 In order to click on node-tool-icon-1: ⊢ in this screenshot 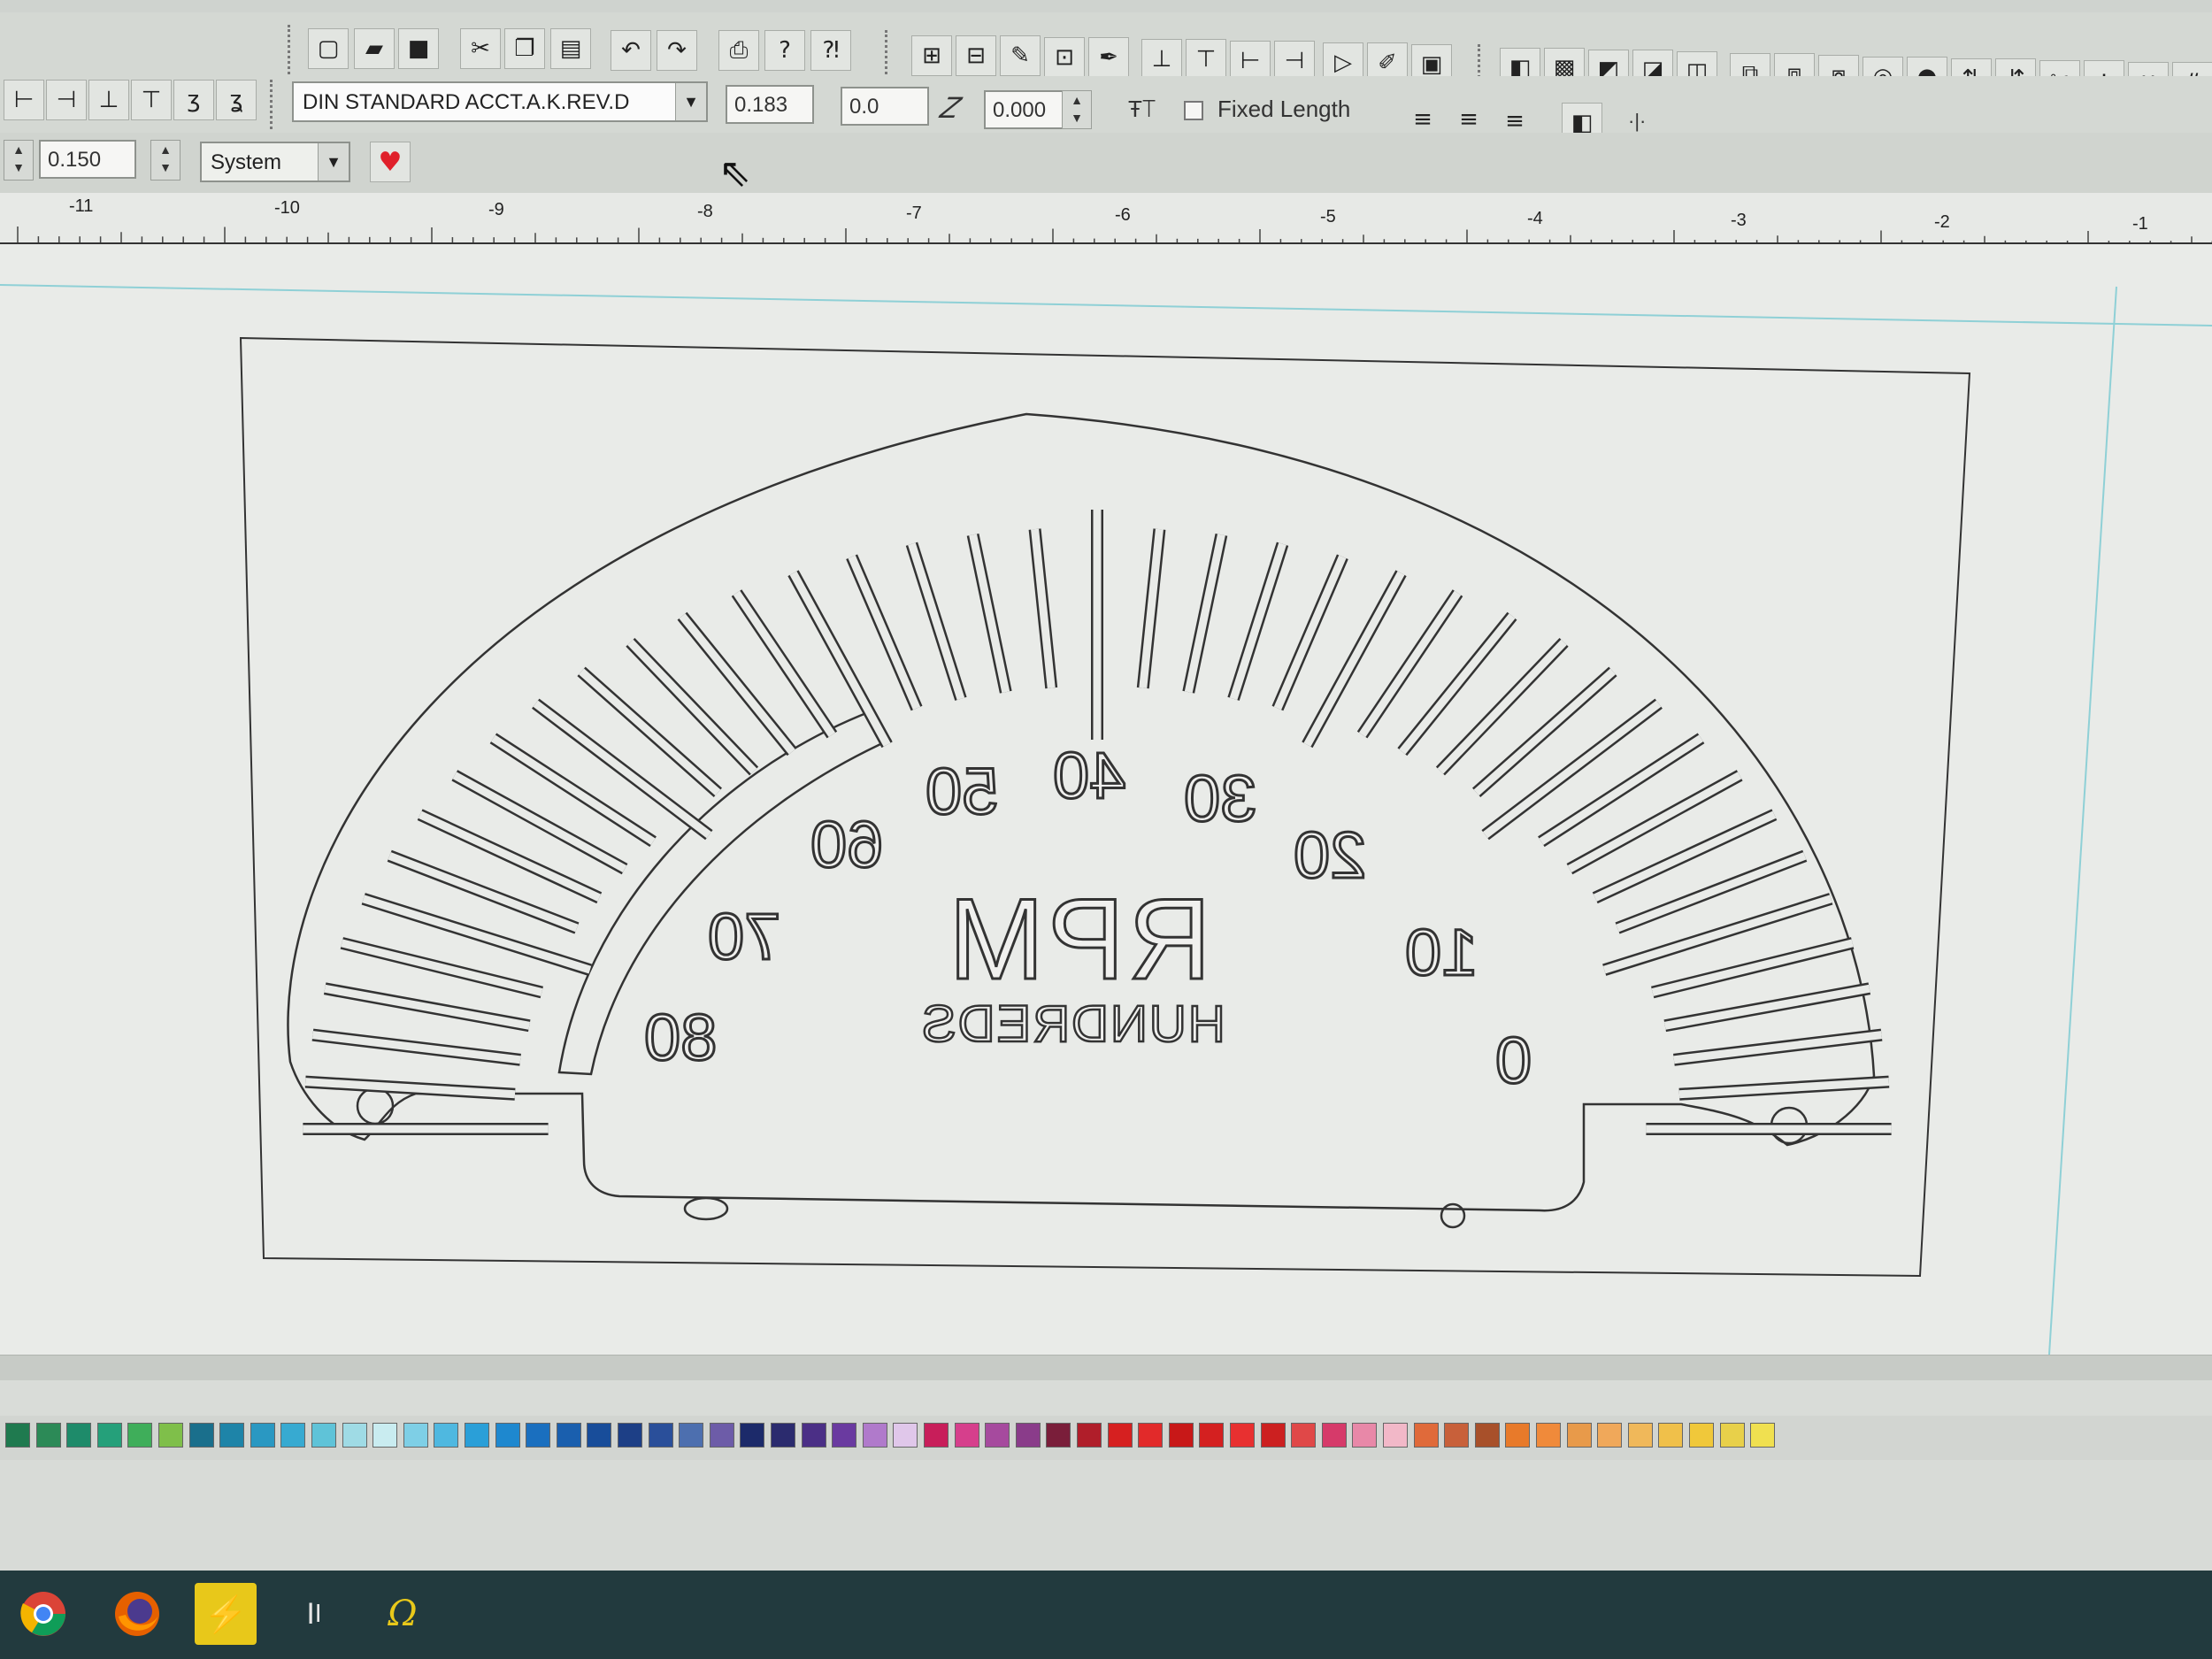, I will do `click(24, 100)`.